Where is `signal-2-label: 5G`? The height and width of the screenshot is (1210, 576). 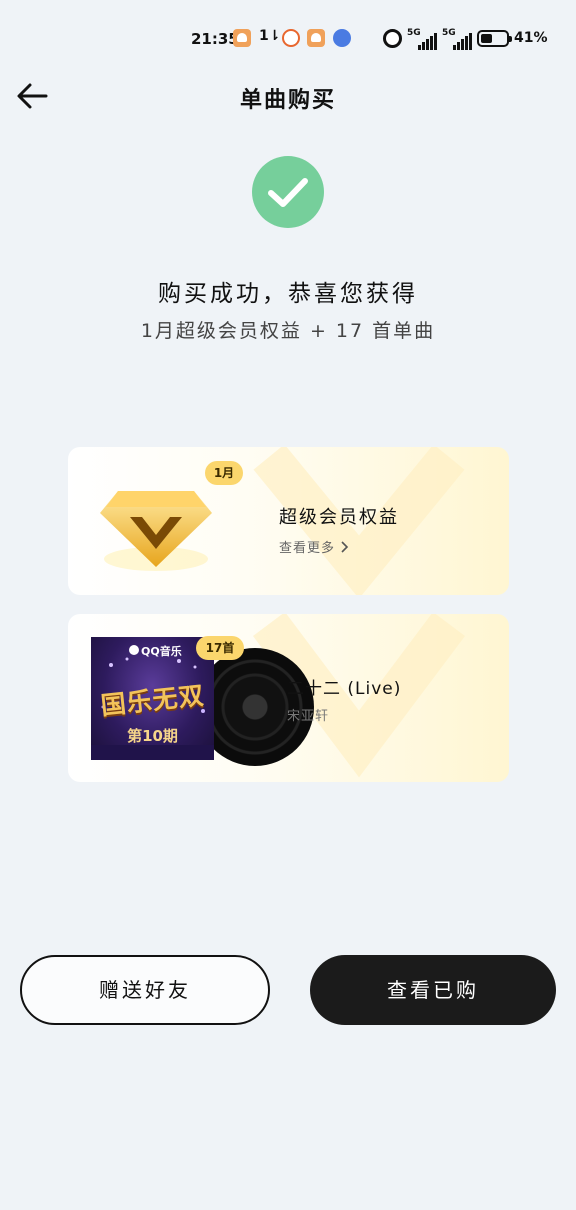
signal-2-label: 5G is located at coordinates (449, 33).